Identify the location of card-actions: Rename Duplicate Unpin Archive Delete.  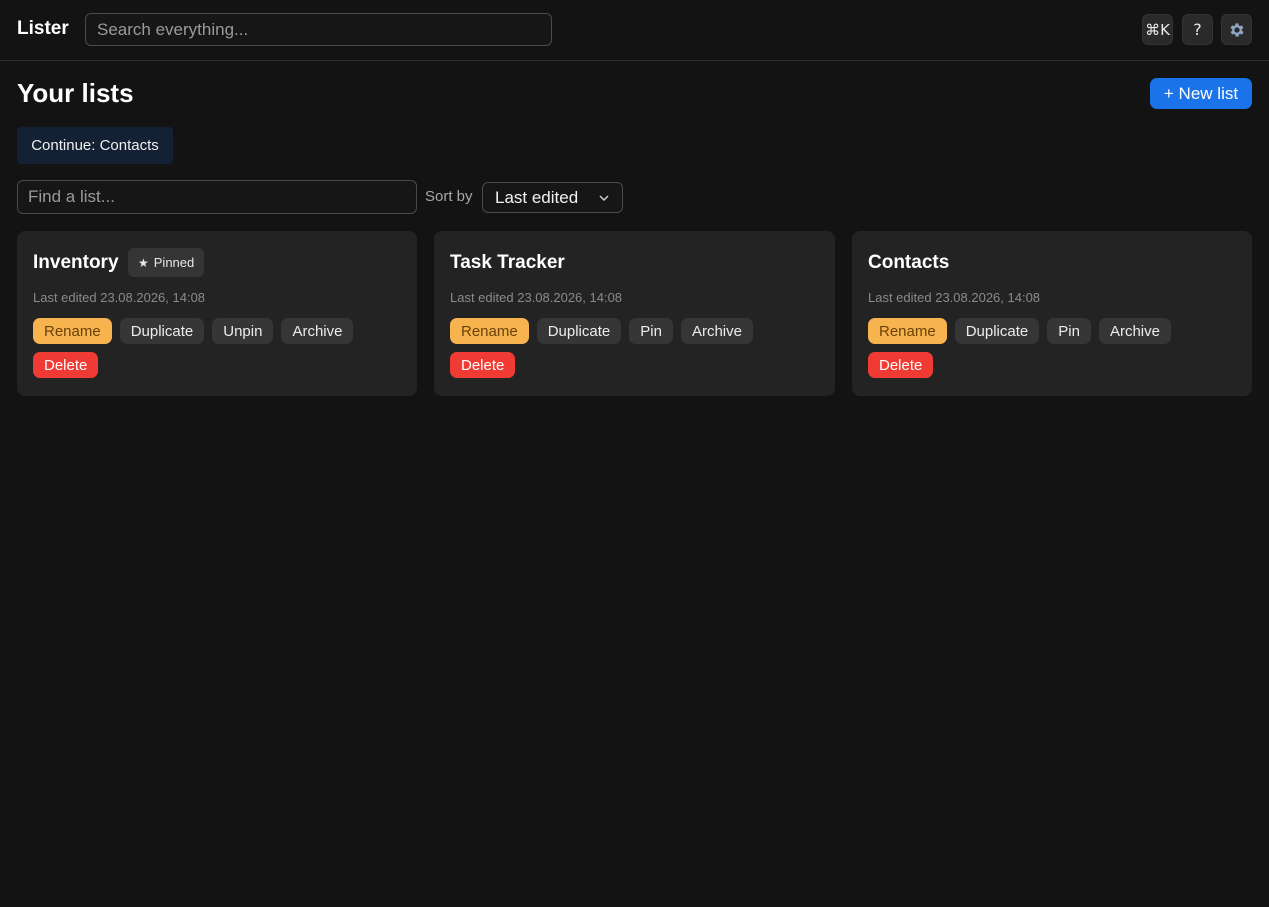
(213, 348).